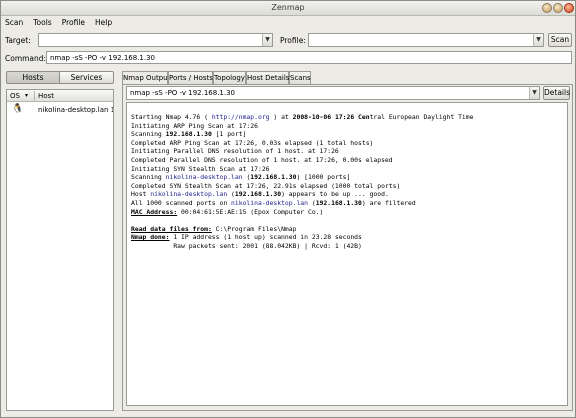 This screenshot has height=418, width=576. Describe the element at coordinates (229, 77) in the screenshot. I see `tab-topology: Topology` at that location.